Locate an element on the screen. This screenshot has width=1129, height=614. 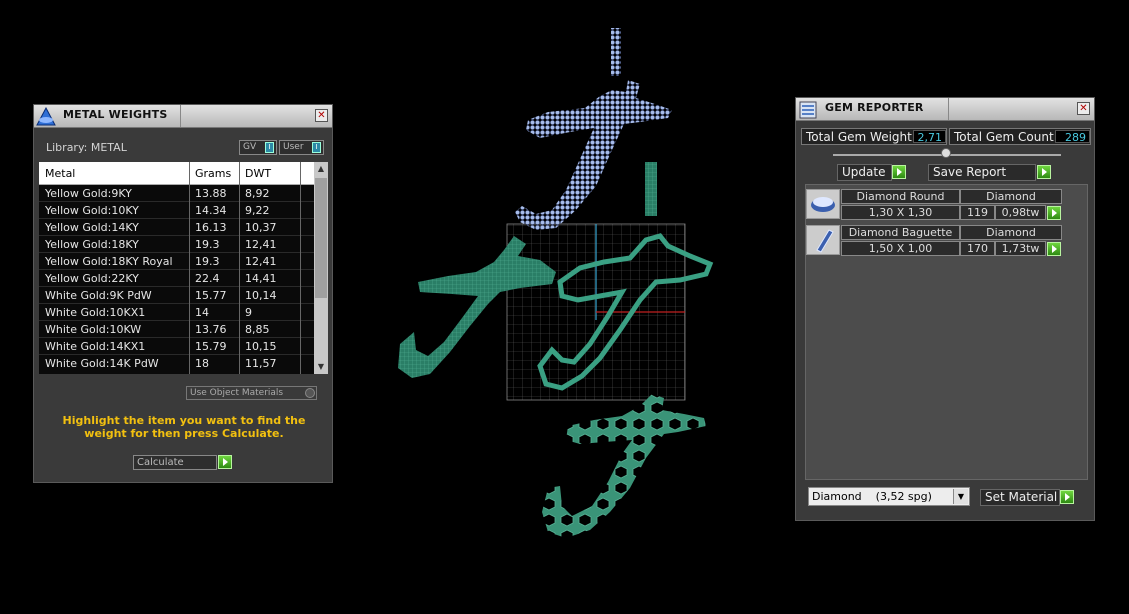
save-report-field: Save Report is located at coordinates (982, 172).